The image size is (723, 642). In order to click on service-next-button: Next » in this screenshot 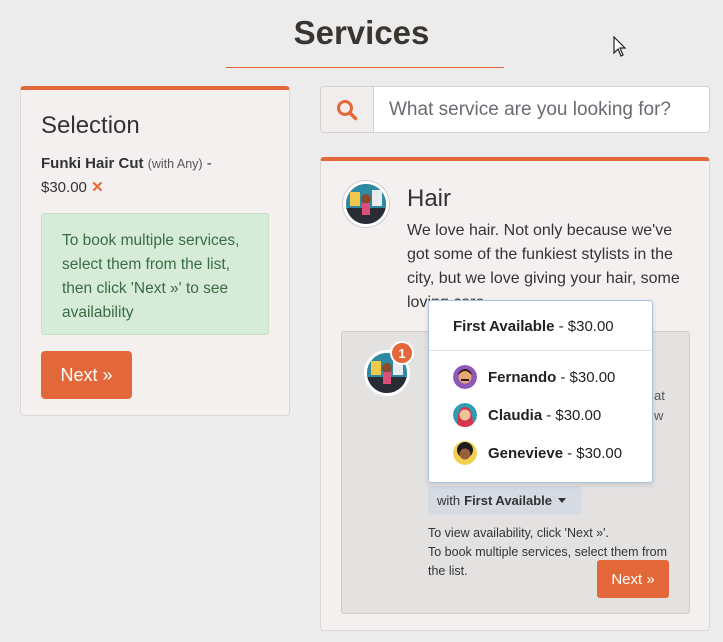, I will do `click(633, 579)`.